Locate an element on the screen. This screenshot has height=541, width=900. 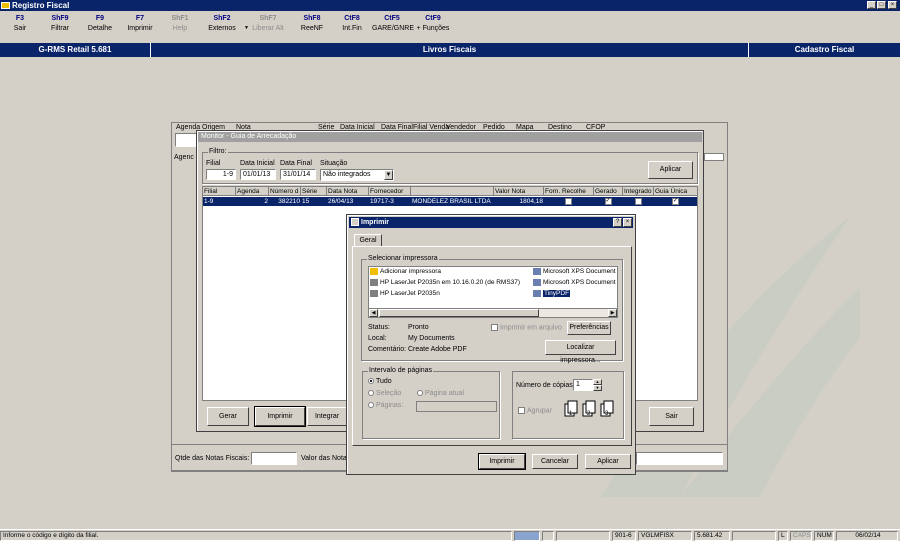
filter-label: Filtro: is located at coordinates (218, 151).